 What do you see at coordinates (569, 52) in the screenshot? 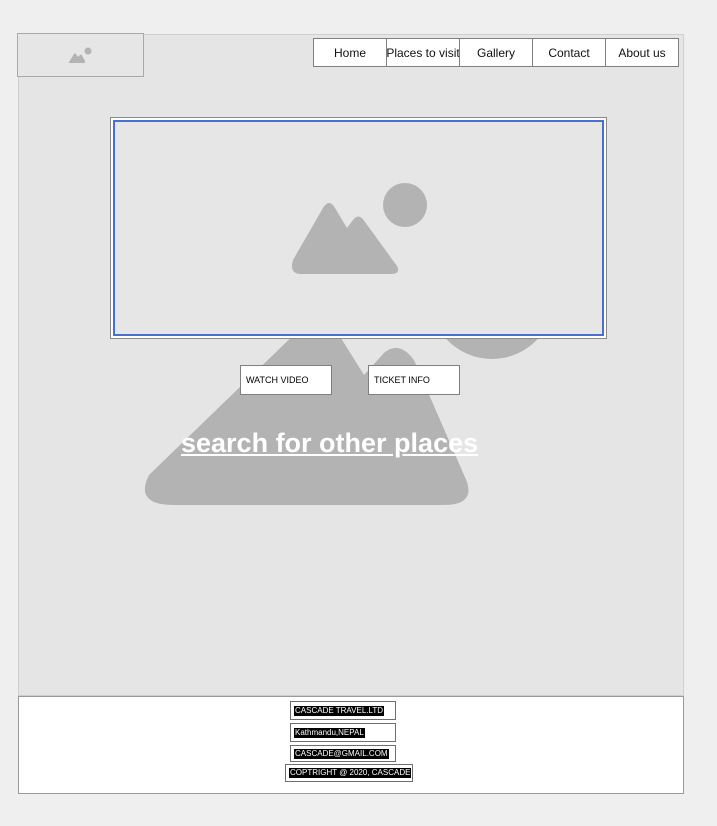
I see `nav-contact: Contact` at bounding box center [569, 52].